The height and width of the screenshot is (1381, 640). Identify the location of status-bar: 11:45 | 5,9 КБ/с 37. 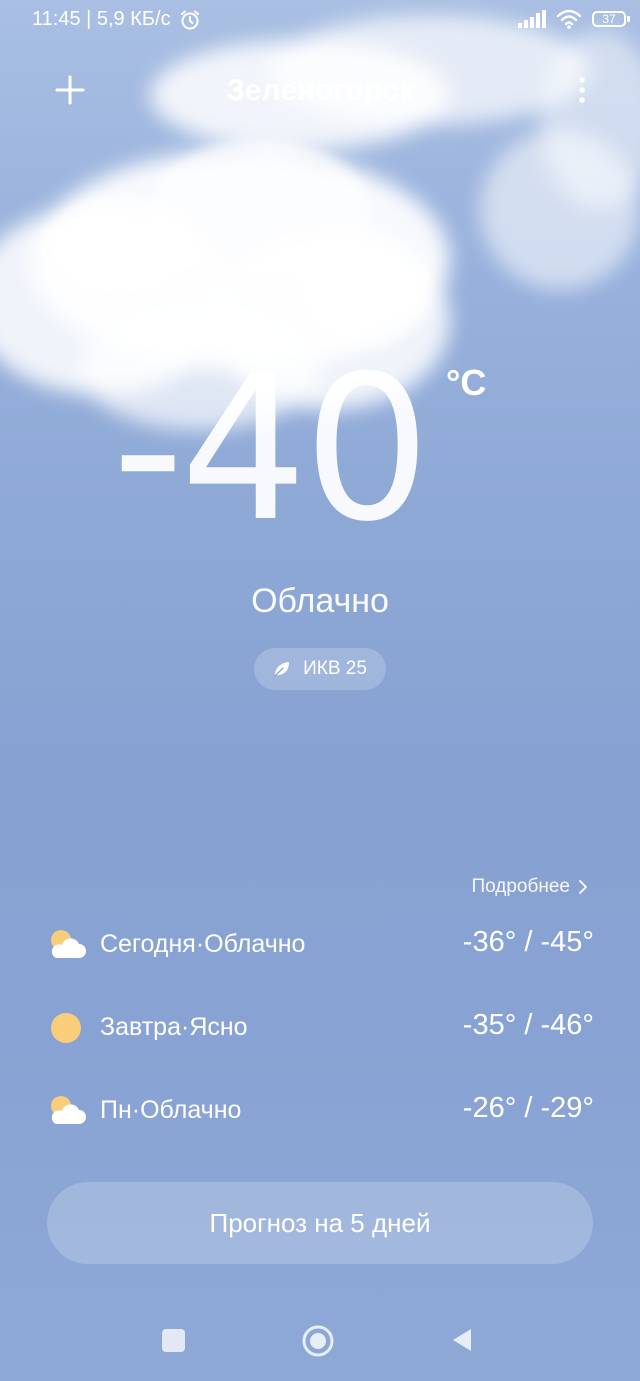
(320, 20).